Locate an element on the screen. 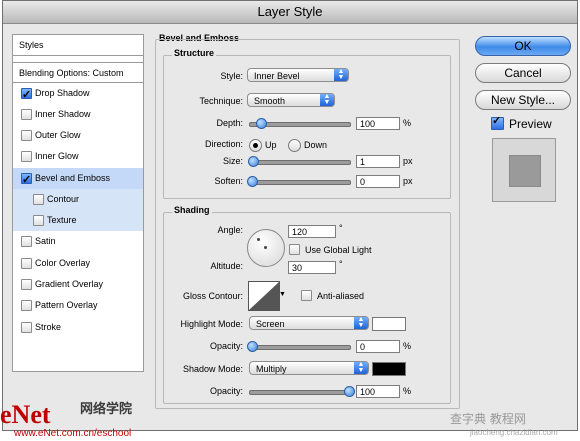 The image size is (580, 441). altitude-label: Altitude: is located at coordinates (226, 266).